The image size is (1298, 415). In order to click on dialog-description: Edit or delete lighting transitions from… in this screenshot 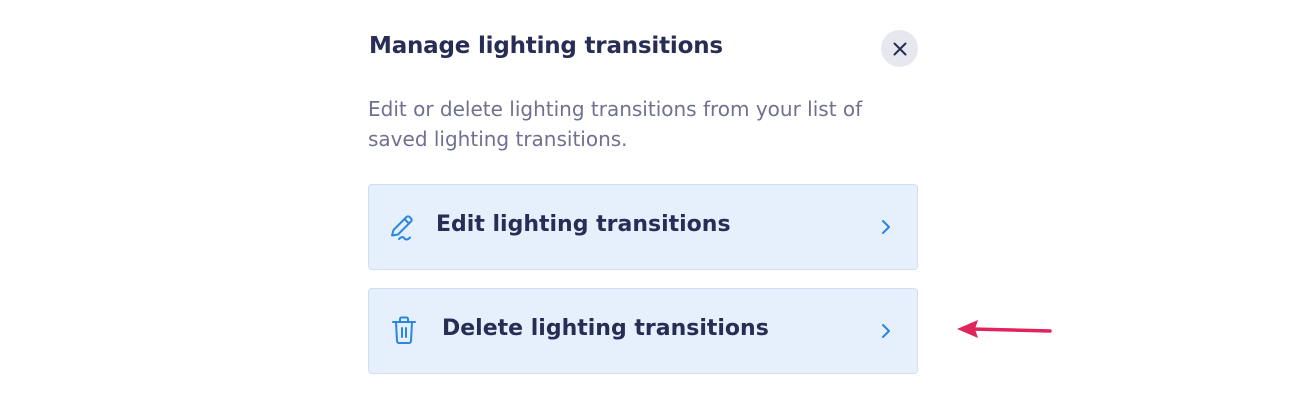, I will do `click(615, 124)`.